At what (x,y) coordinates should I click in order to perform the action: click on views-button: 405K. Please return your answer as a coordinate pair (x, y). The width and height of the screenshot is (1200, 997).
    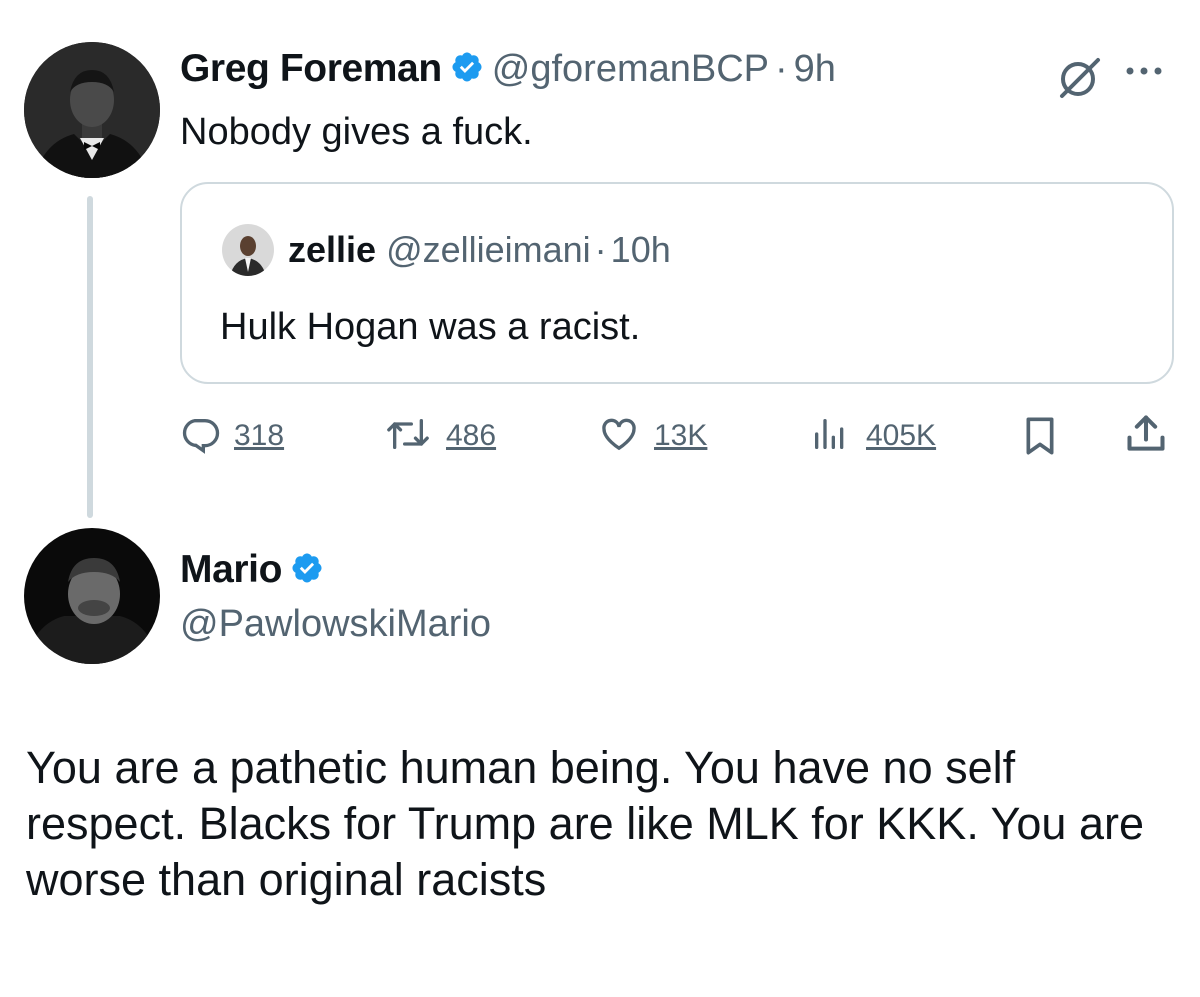
    Looking at the image, I should click on (872, 436).